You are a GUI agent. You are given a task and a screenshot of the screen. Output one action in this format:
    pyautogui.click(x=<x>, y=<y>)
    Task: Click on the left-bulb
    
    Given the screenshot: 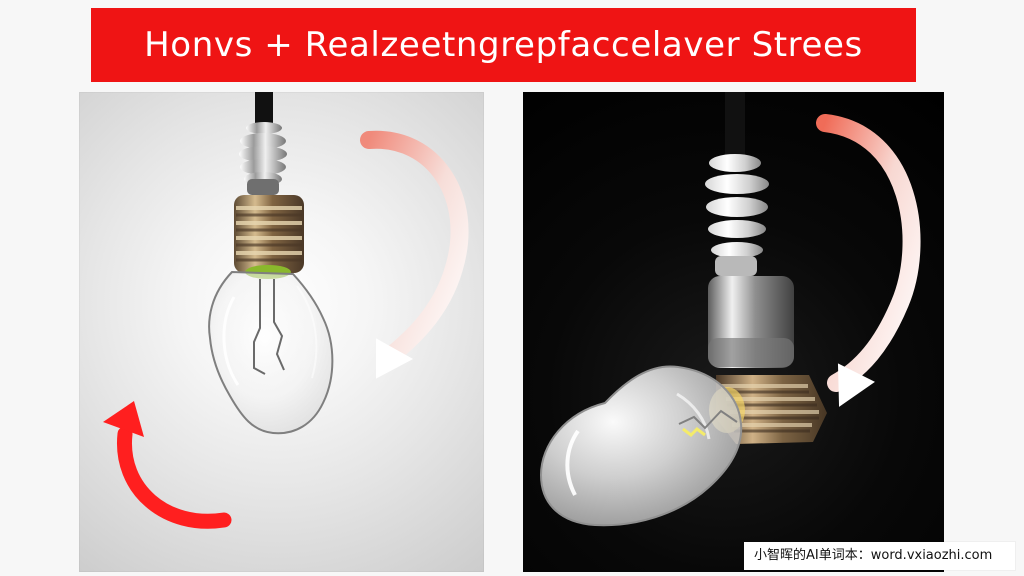 What is the action you would take?
    pyautogui.click(x=271, y=263)
    